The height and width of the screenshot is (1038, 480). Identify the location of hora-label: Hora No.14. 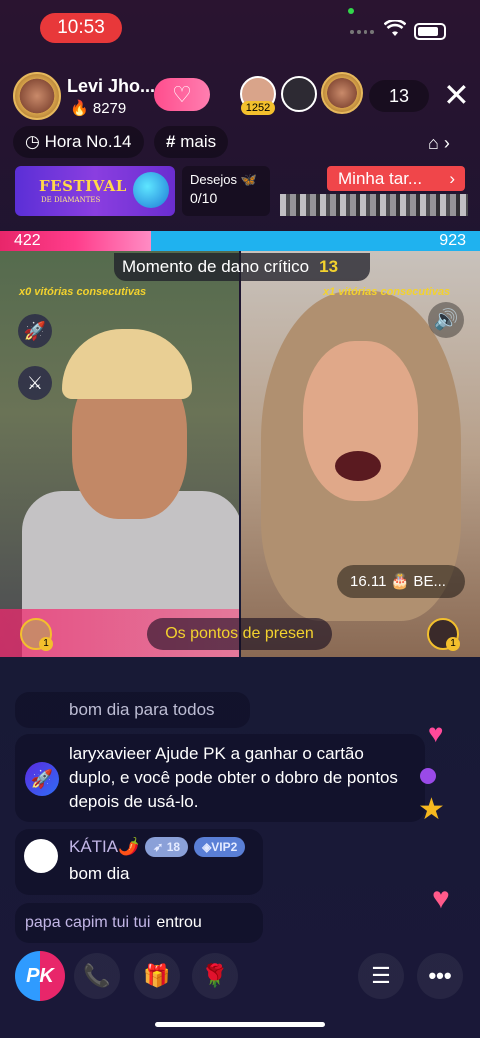
(88, 141).